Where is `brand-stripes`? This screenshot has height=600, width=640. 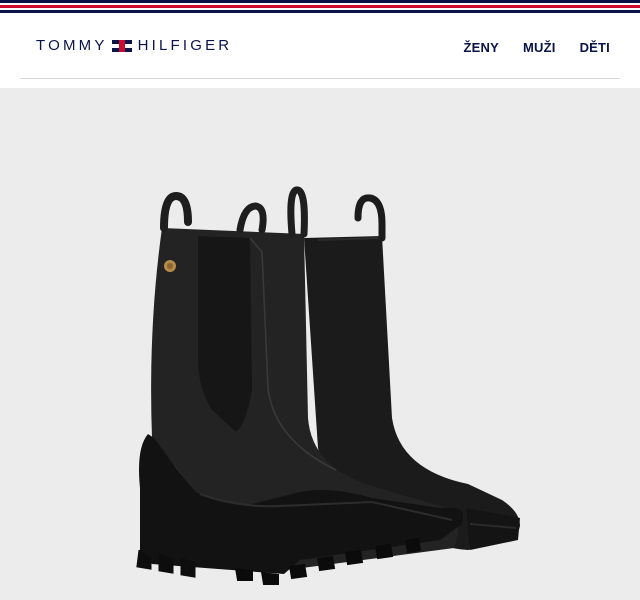 brand-stripes is located at coordinates (320, 8).